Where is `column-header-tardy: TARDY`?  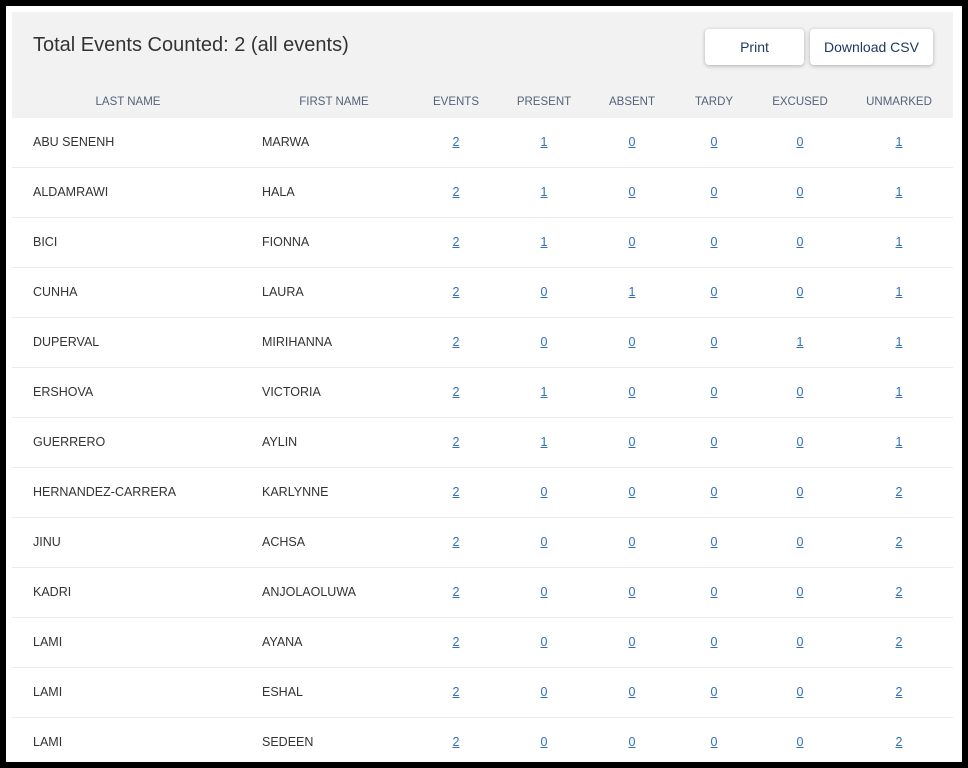
column-header-tardy: TARDY is located at coordinates (714, 103).